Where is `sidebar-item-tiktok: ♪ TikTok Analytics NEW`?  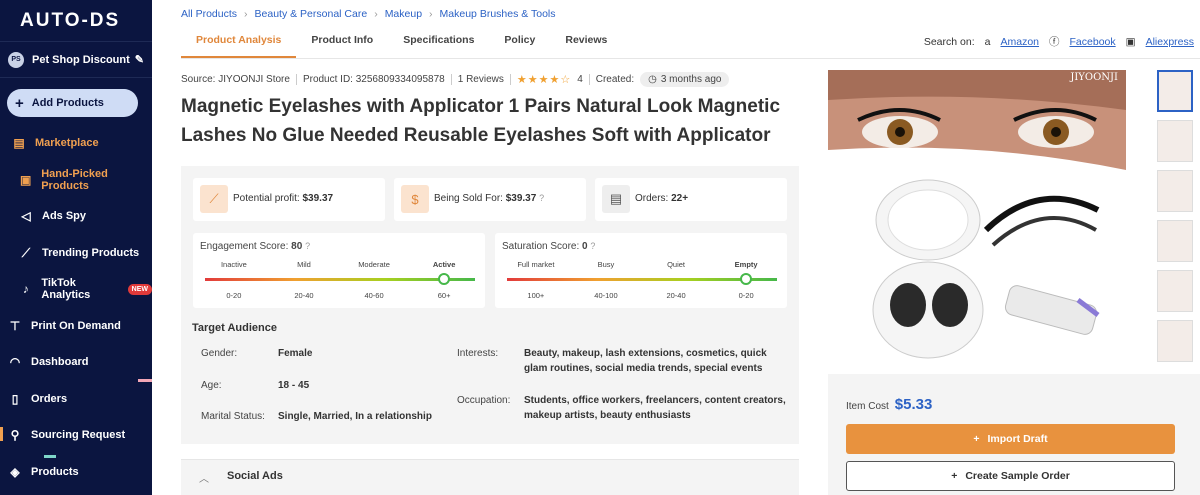
sidebar-item-tiktok: ♪ TikTok Analytics NEW is located at coordinates (76, 289).